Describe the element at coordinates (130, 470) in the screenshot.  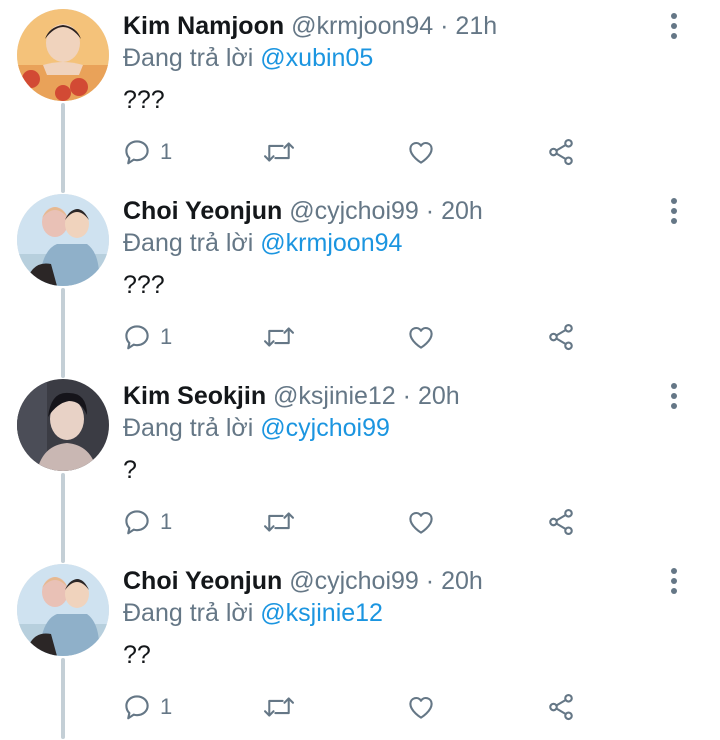
I see `tweet-text: ?` at that location.